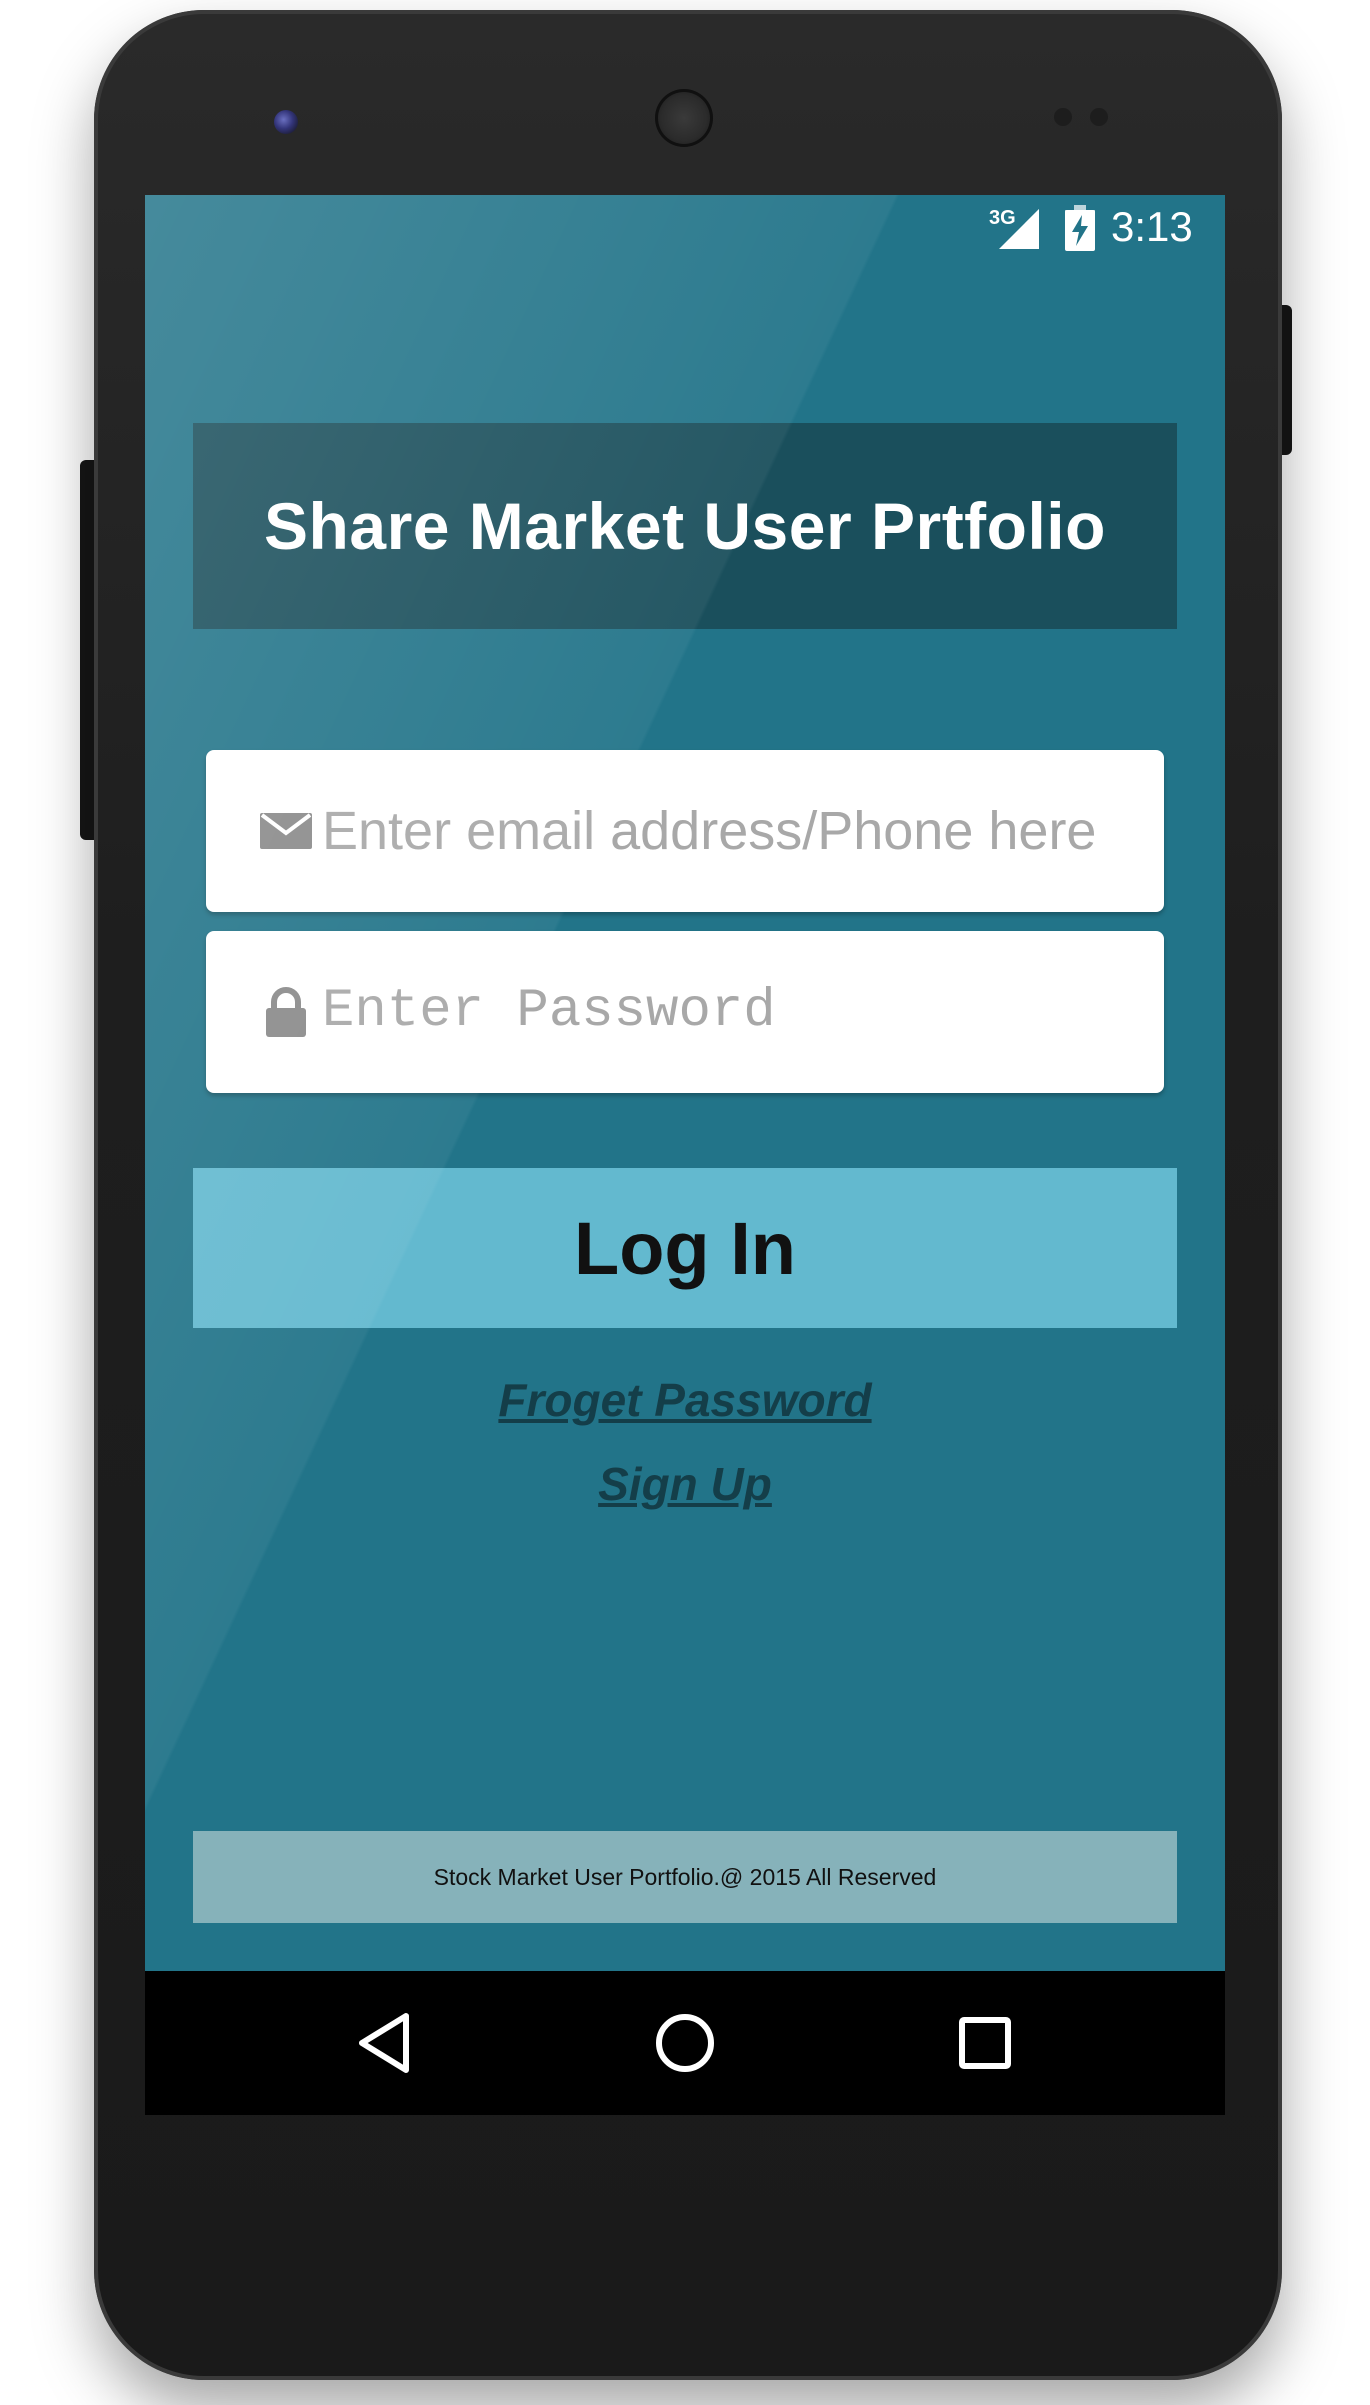 Image resolution: width=1370 pixels, height=2405 pixels. What do you see at coordinates (685, 1484) in the screenshot?
I see `sign-up-link: Sign Up` at bounding box center [685, 1484].